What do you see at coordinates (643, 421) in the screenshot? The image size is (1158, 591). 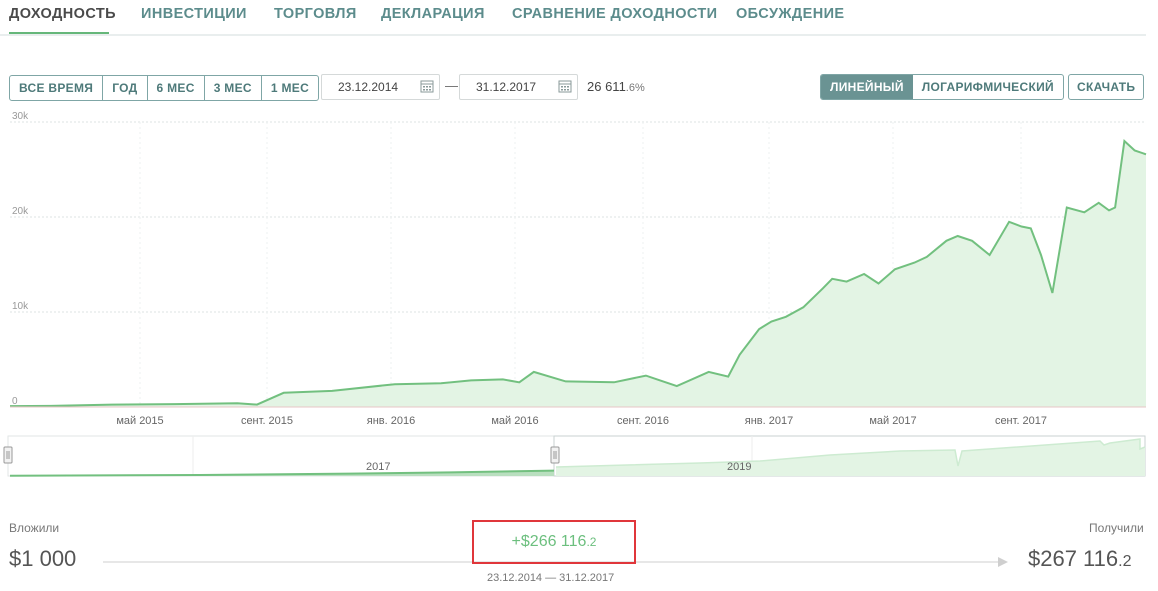 I see `x-tick-label: сент. 2016` at bounding box center [643, 421].